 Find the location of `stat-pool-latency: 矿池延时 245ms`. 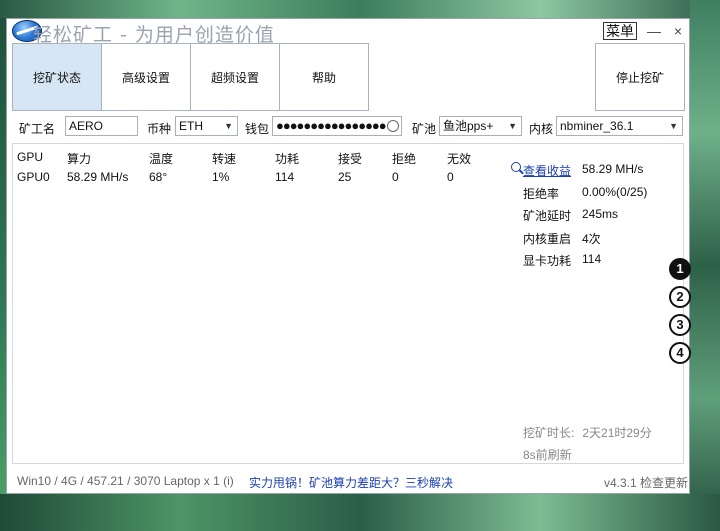

stat-pool-latency: 矿池延时 245ms is located at coordinates (596, 218).